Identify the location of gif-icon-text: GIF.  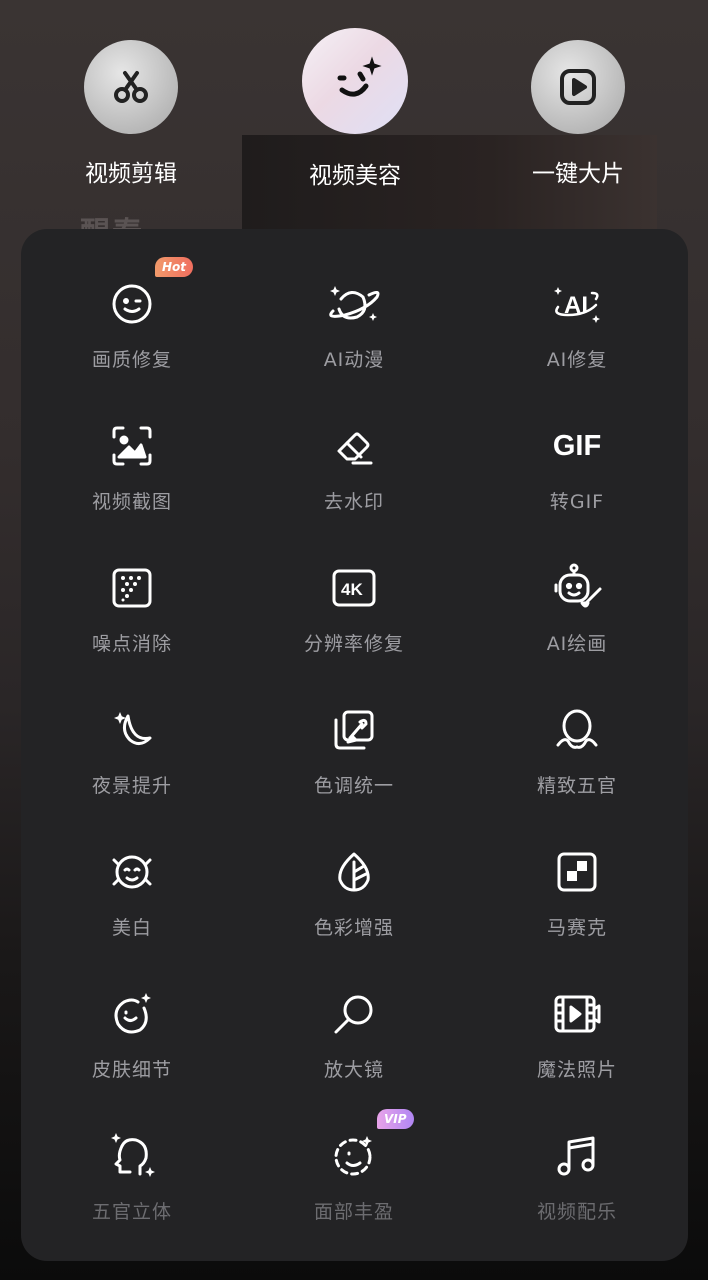
(577, 445).